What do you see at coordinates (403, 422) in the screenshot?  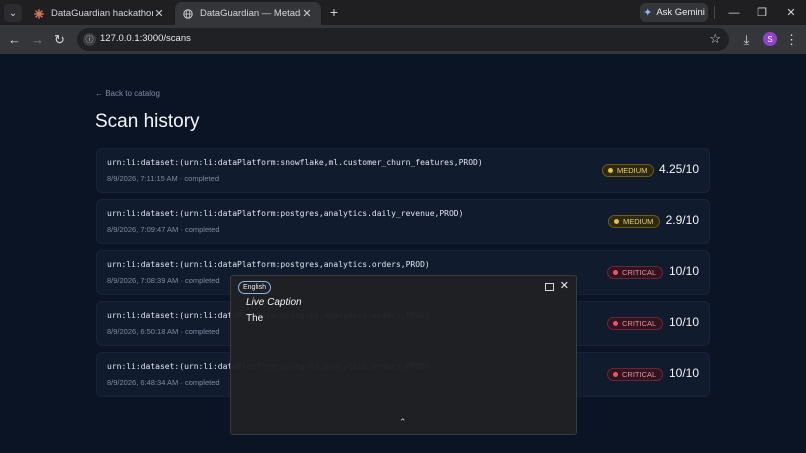 I see `chevron-up-icon: ⌃` at bounding box center [403, 422].